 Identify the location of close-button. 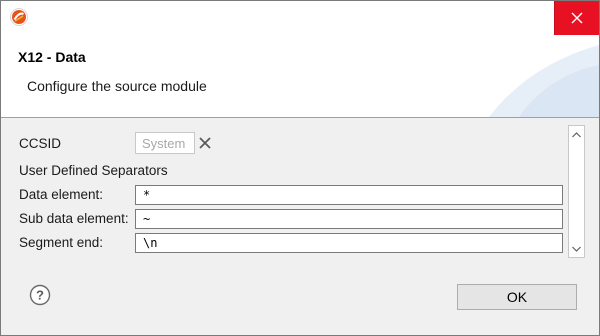
(576, 18).